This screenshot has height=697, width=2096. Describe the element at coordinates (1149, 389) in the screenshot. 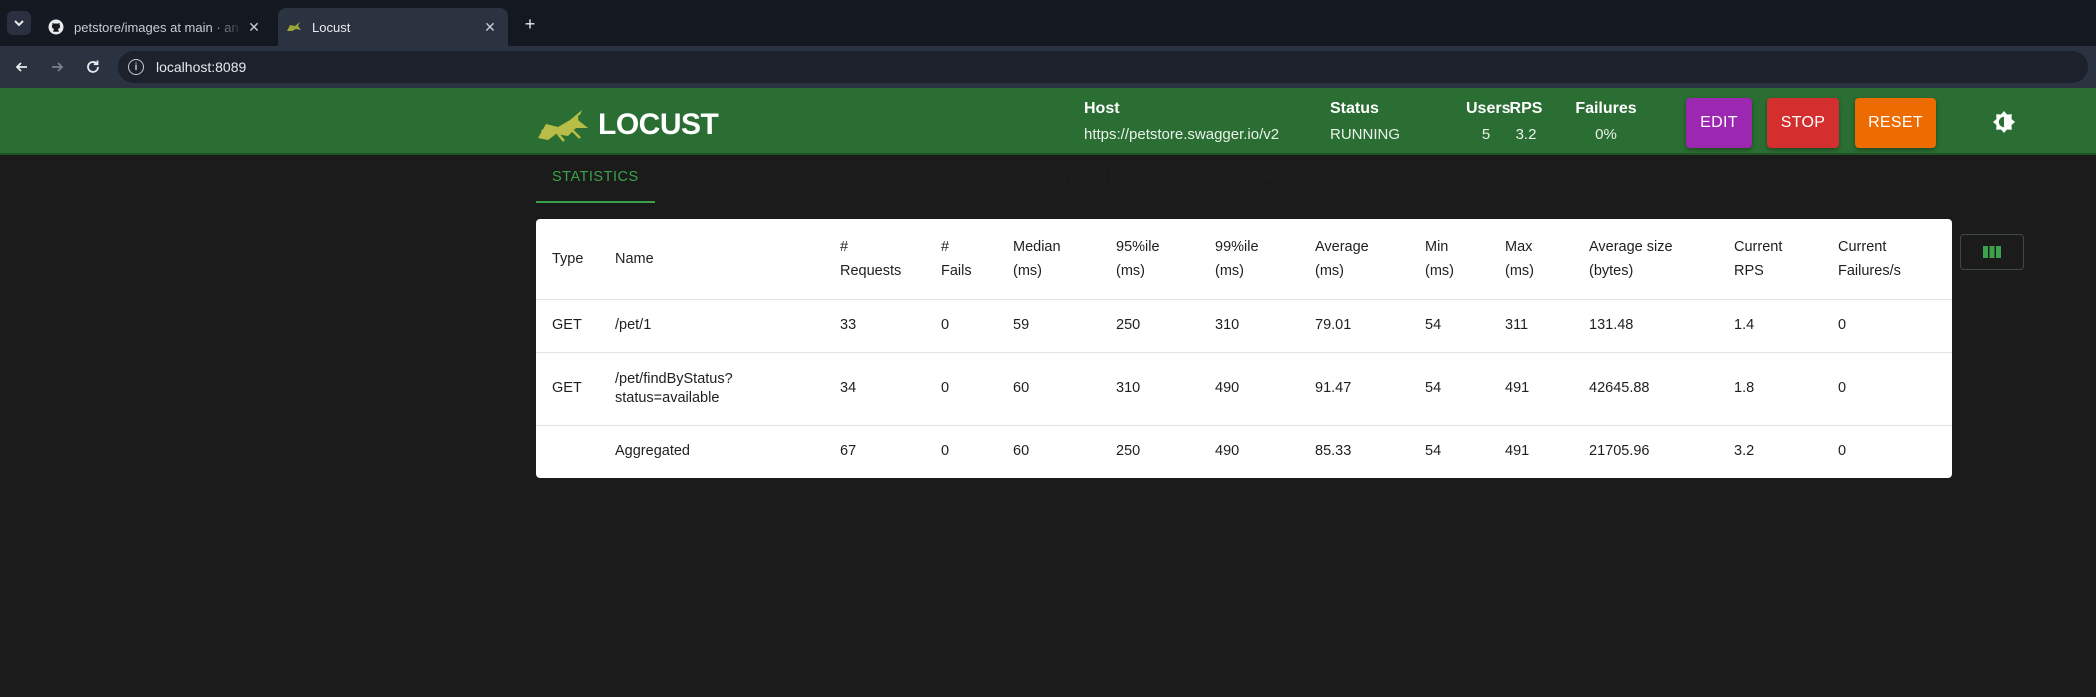

I see `cell-95: 310` at that location.